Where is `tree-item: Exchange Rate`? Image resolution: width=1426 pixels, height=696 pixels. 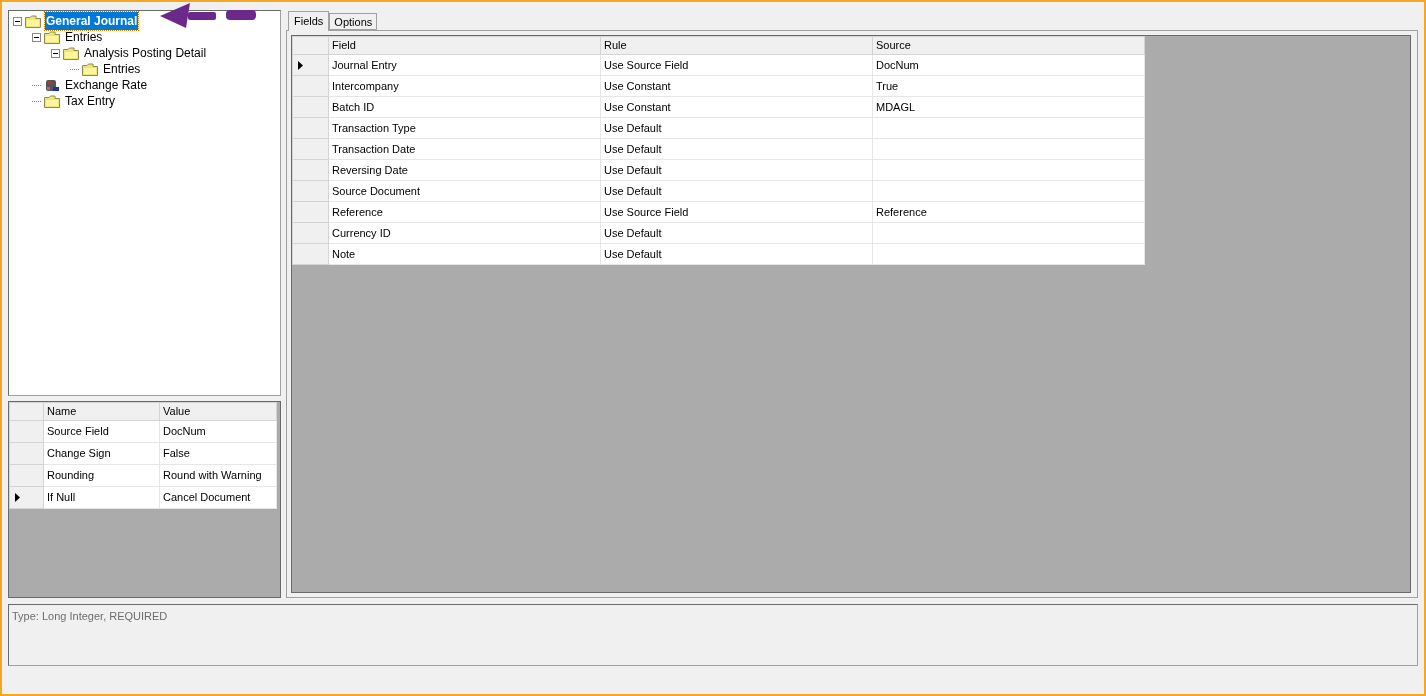
tree-item: Exchange Rate is located at coordinates (106, 85).